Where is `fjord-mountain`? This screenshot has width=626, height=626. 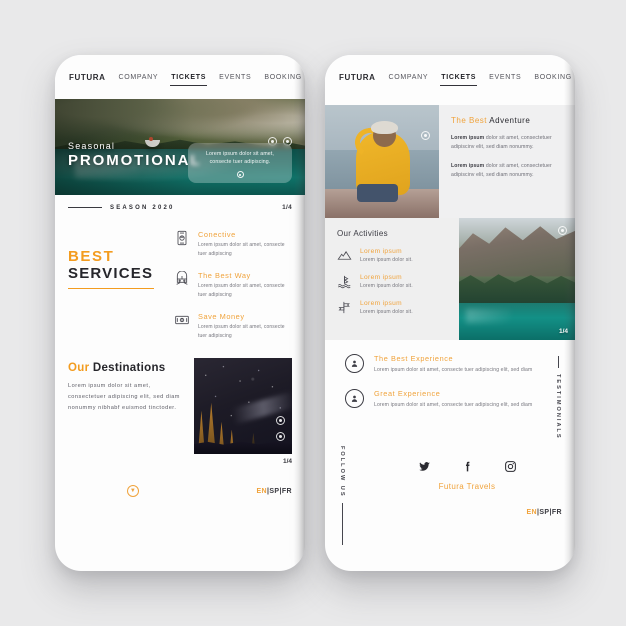
fjord-mountain is located at coordinates (517, 251).